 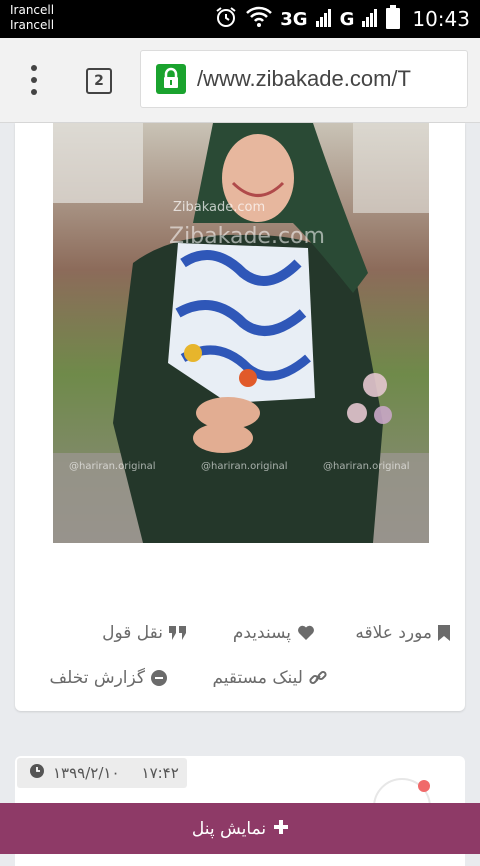 What do you see at coordinates (424, 786) in the screenshot?
I see `online-status-dot` at bounding box center [424, 786].